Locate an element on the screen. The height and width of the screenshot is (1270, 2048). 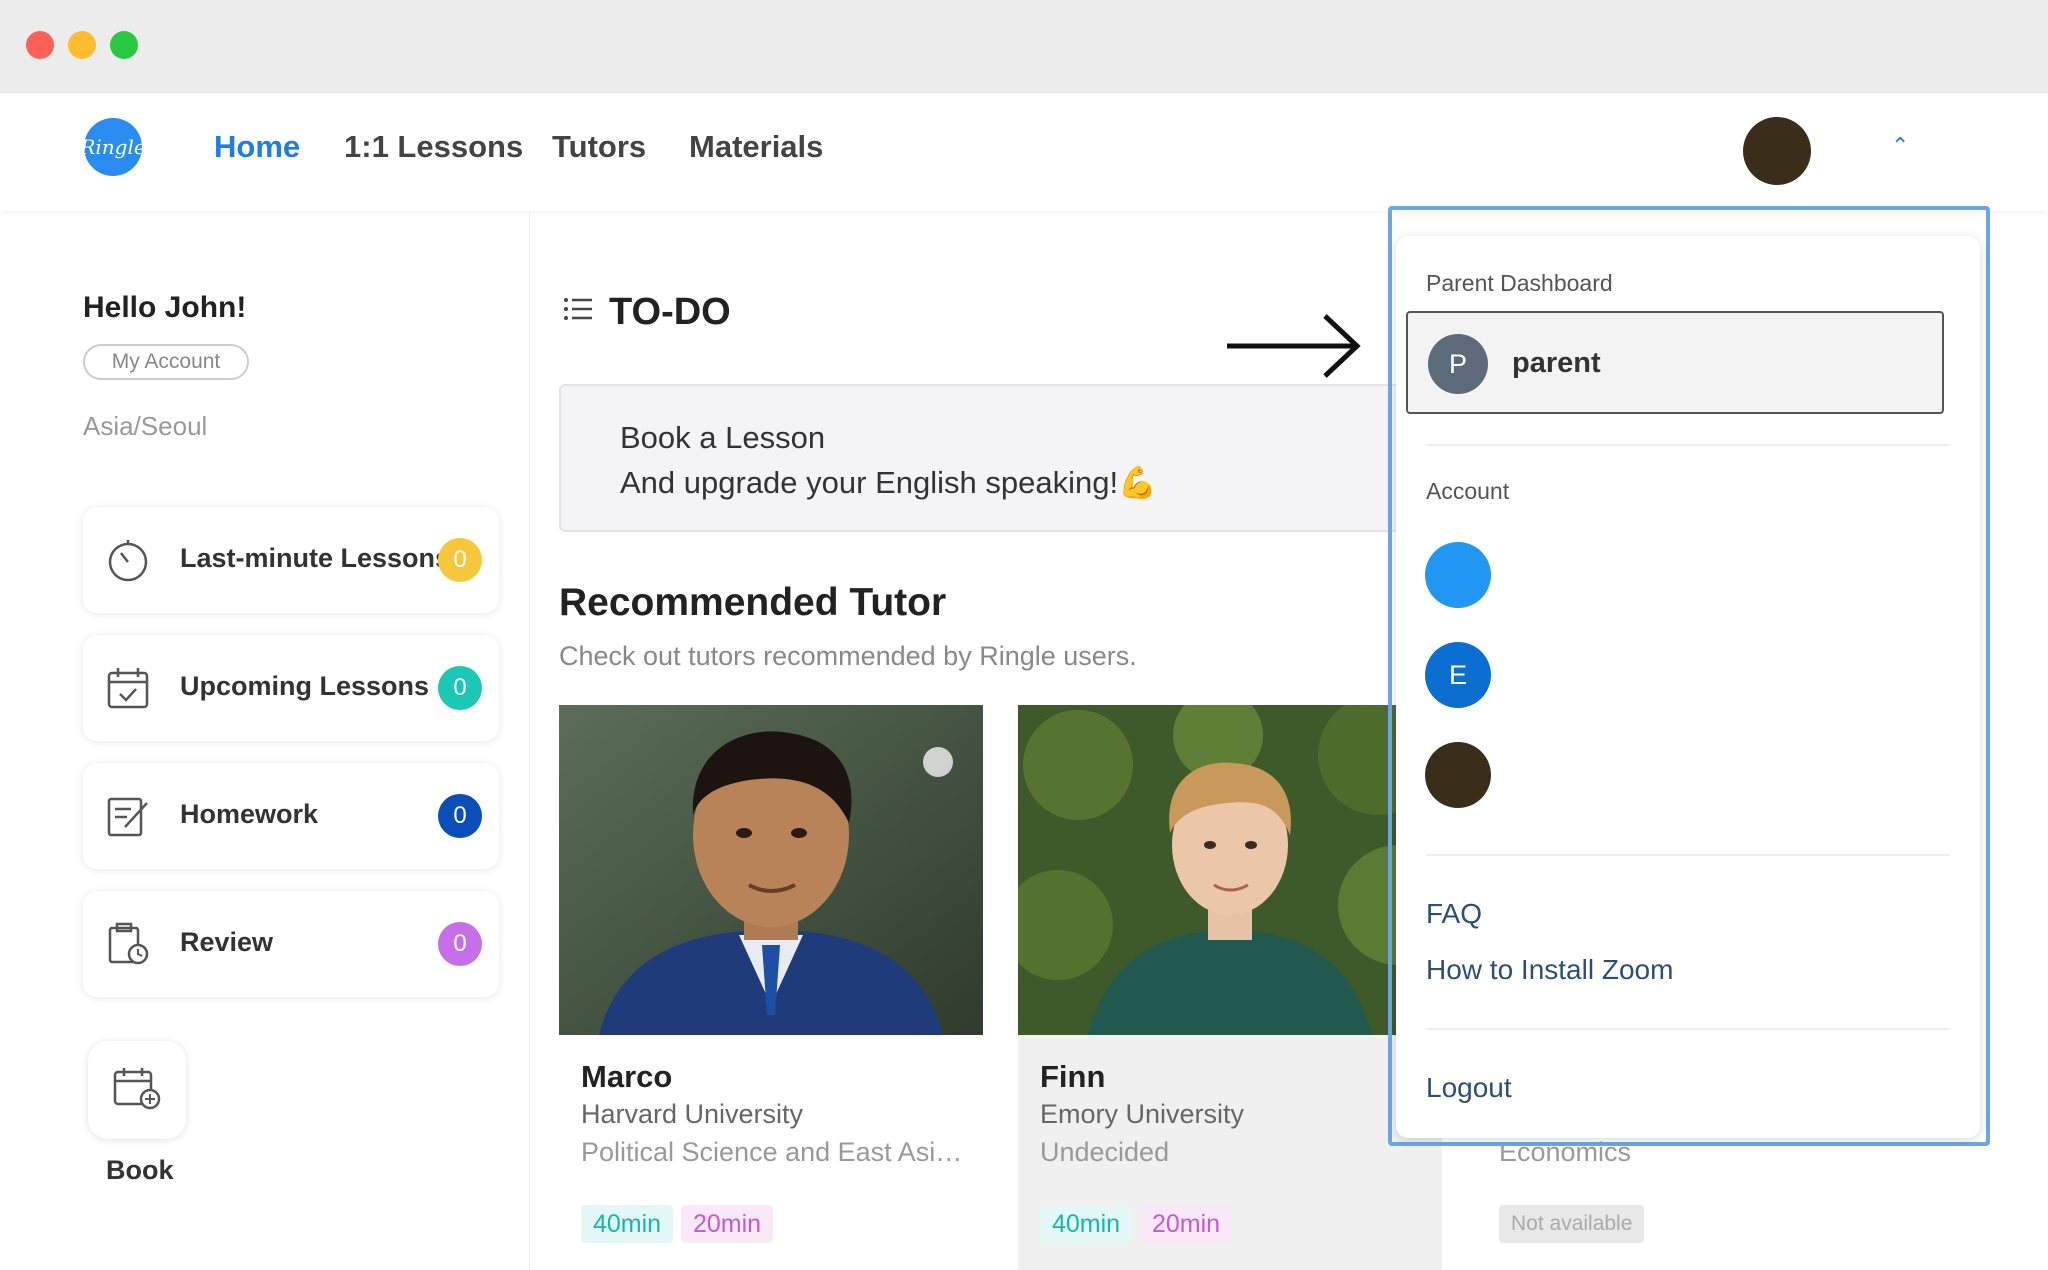
tutor-name: Finn is located at coordinates (1073, 1076).